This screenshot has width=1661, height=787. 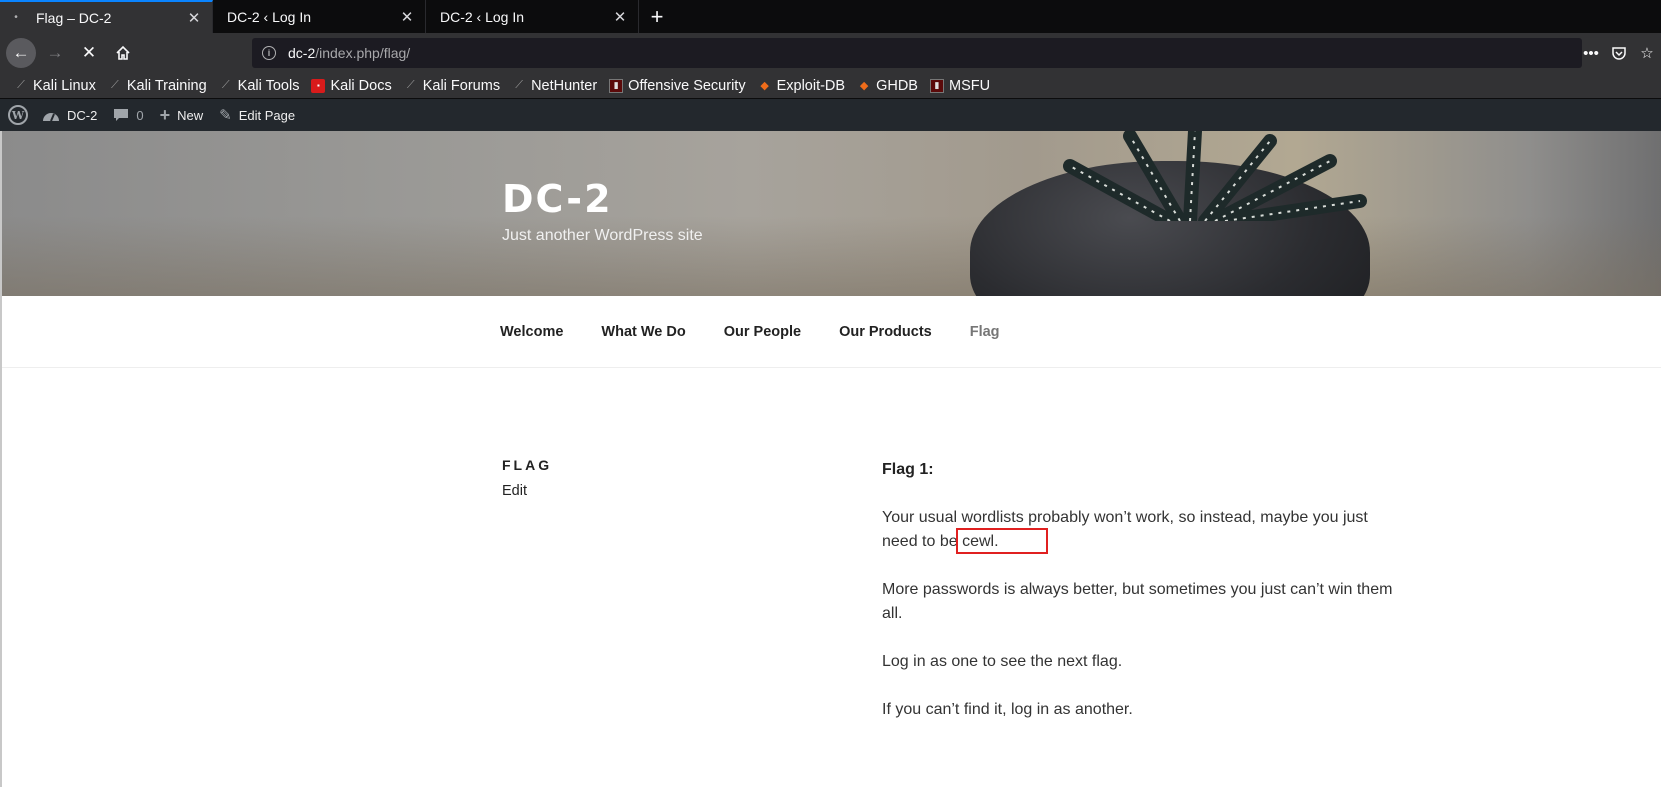 I want to click on bookmark-label: Offensive Security, so click(x=687, y=85).